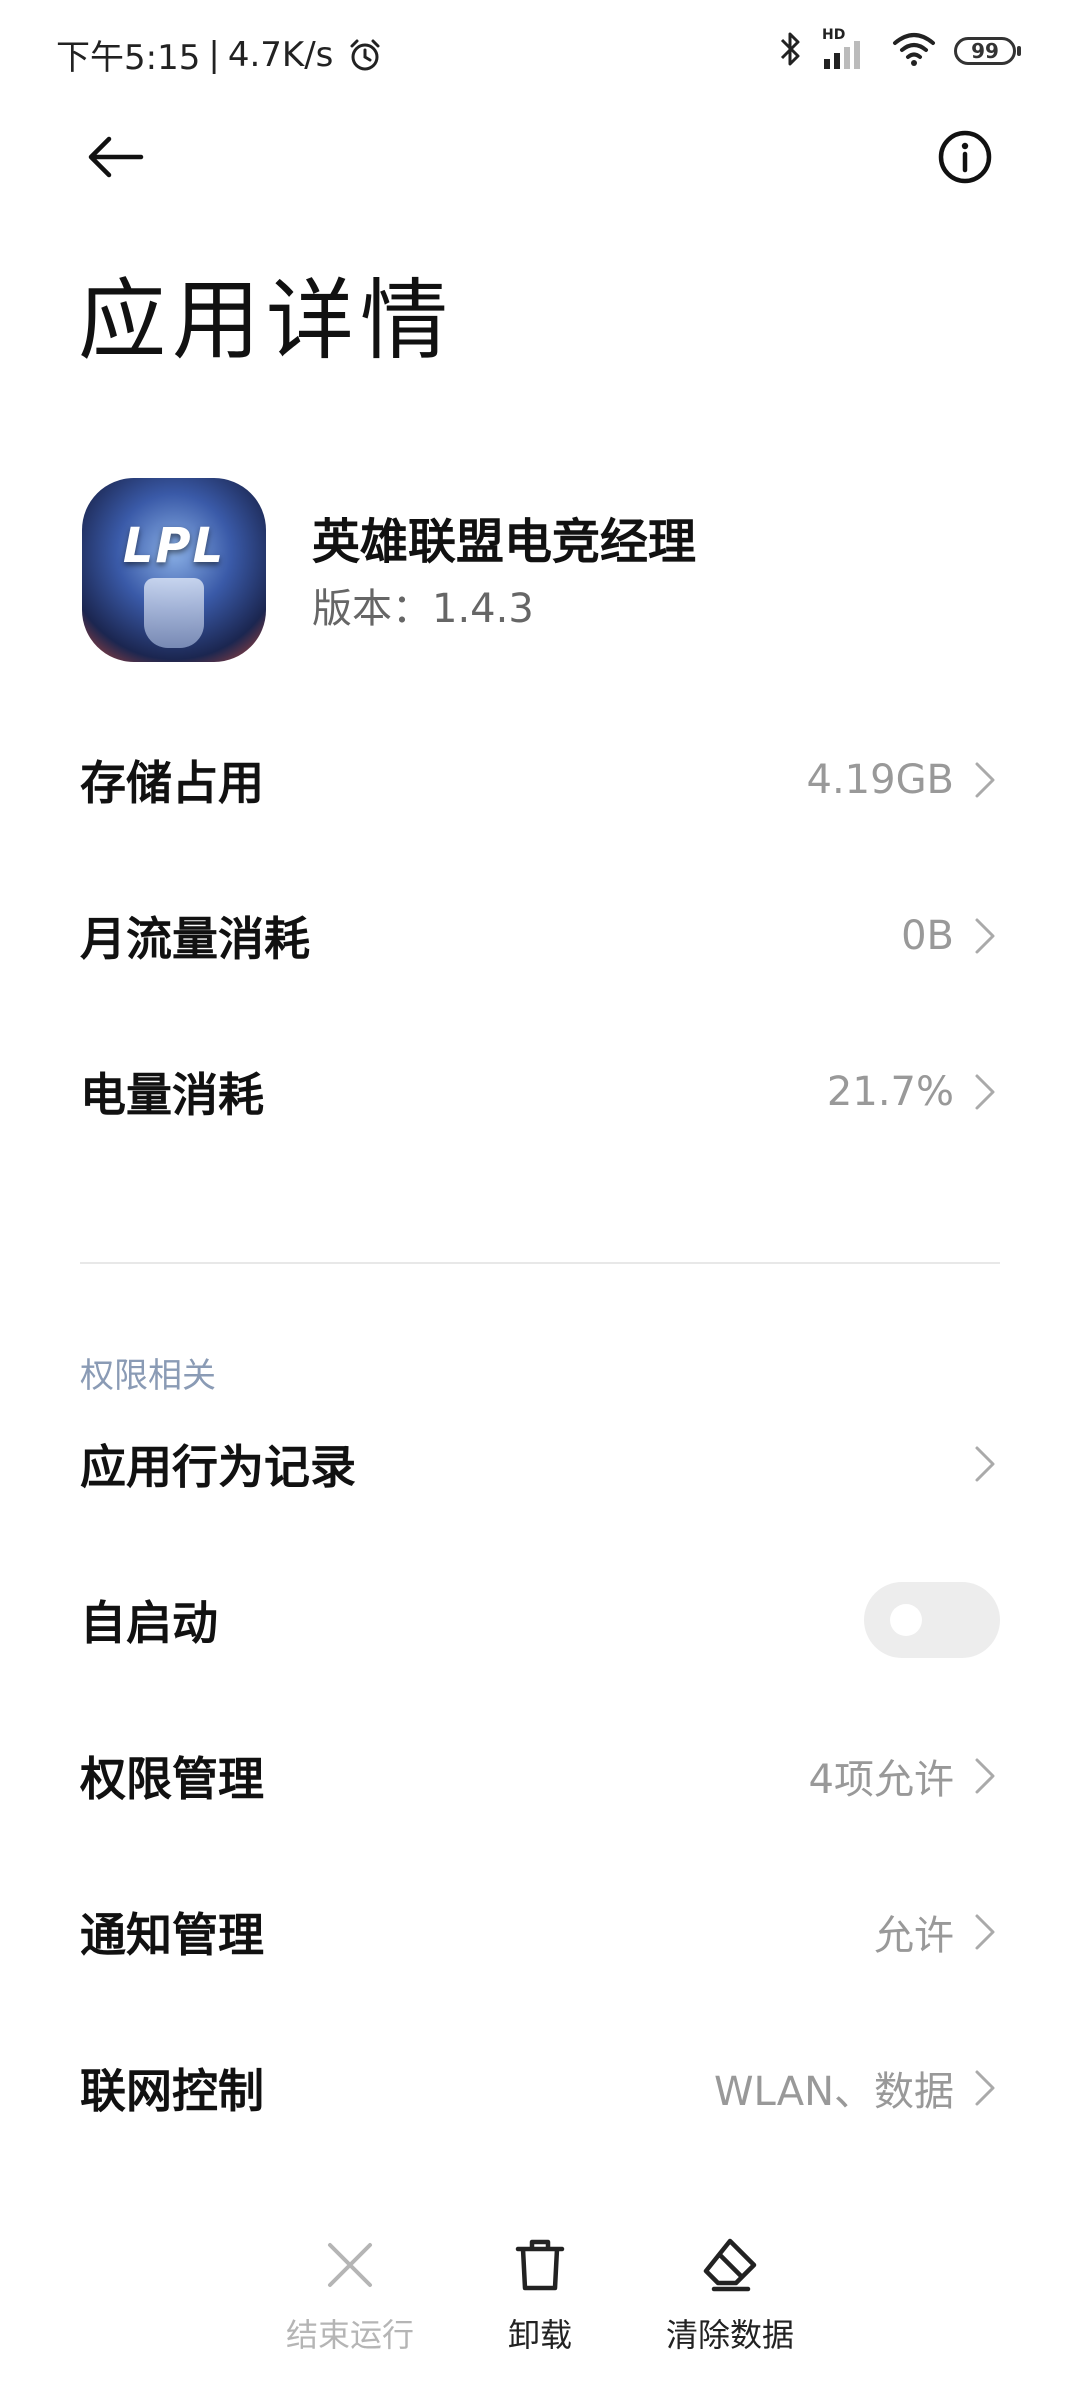 Image resolution: width=1080 pixels, height=2400 pixels. What do you see at coordinates (540, 1932) in the screenshot?
I see `notification-management-row: 通知管理 允许` at bounding box center [540, 1932].